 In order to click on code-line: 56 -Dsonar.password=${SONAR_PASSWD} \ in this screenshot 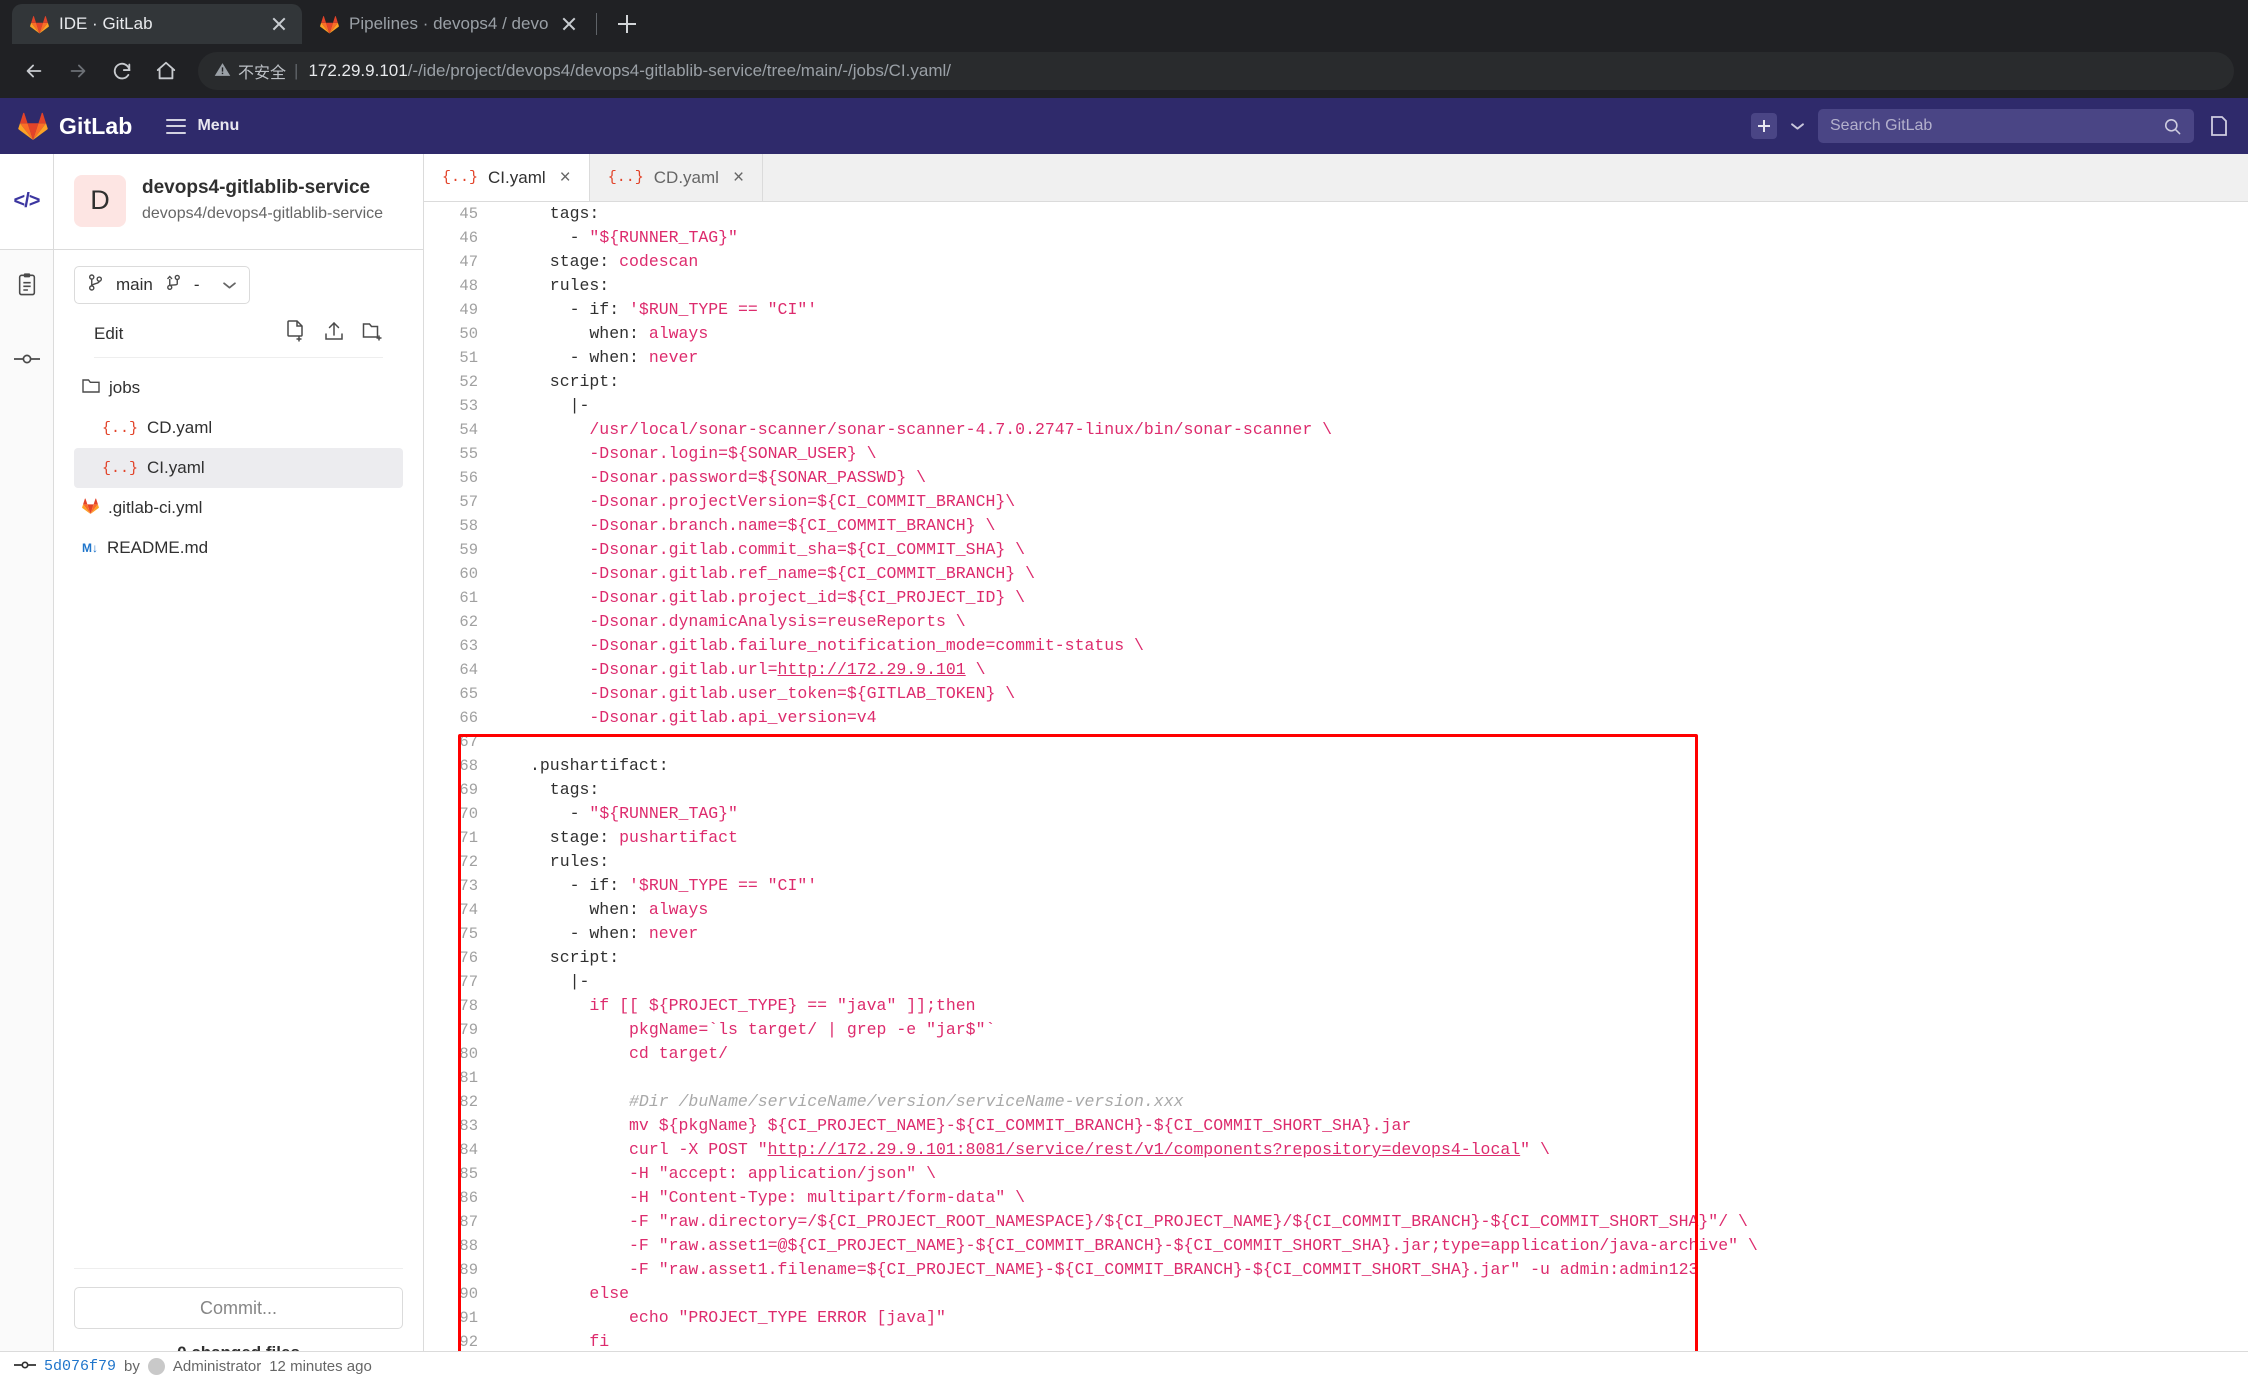, I will do `click(1336, 478)`.